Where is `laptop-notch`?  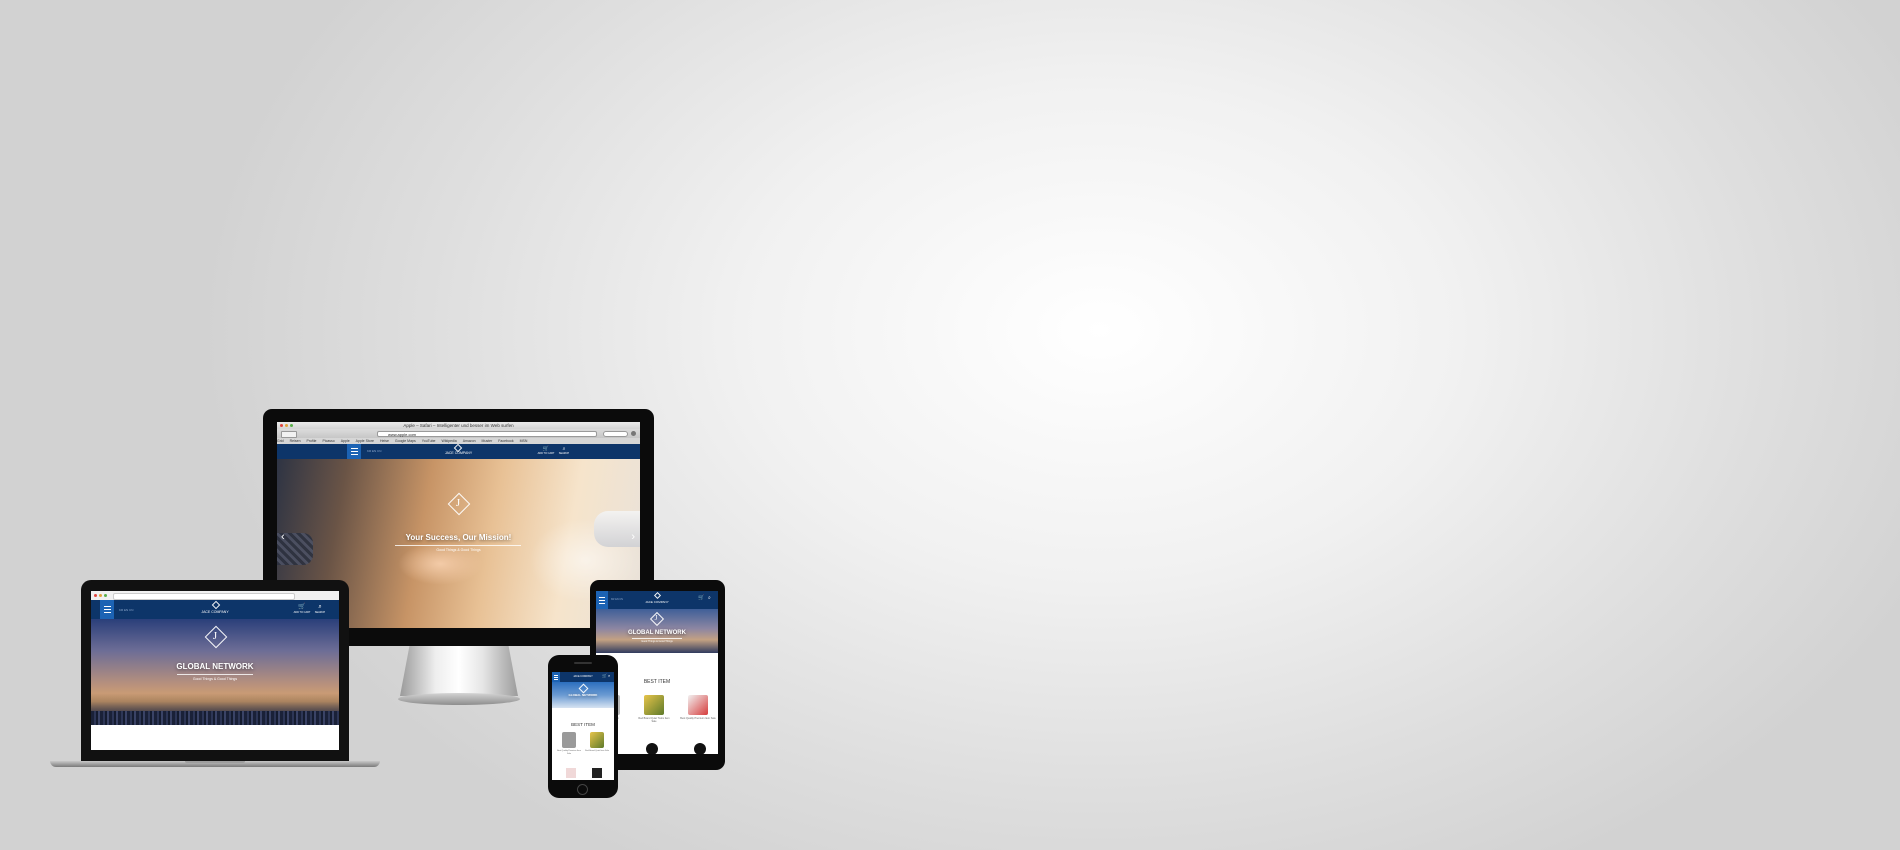
laptop-notch is located at coordinates (215, 762).